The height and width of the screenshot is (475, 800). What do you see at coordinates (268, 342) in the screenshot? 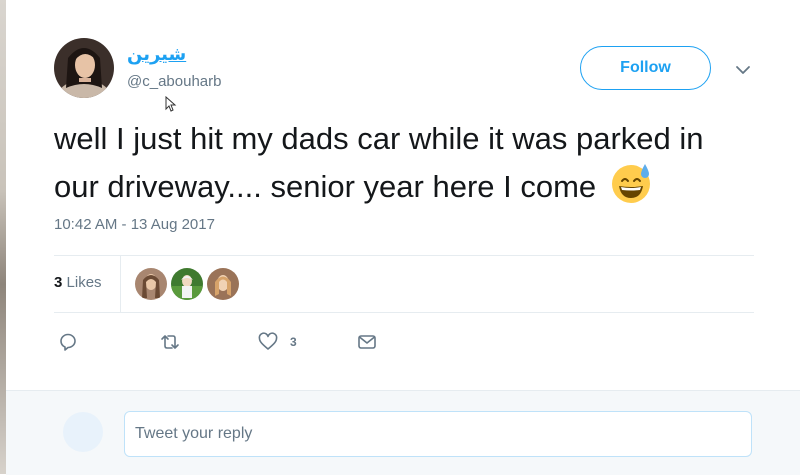
I see `heart-icon` at bounding box center [268, 342].